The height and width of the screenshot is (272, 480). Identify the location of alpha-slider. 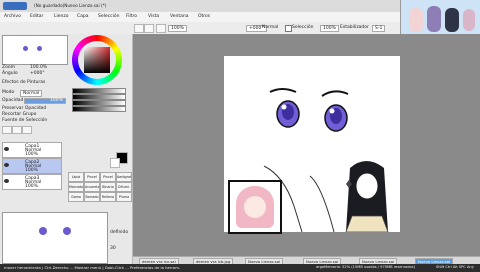
(99, 109).